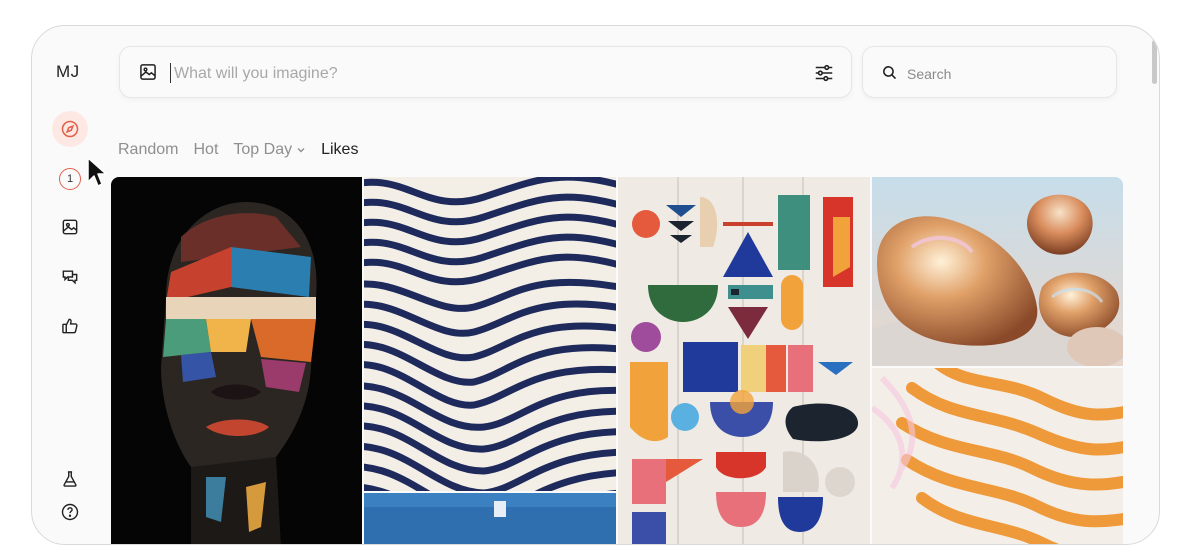 The height and width of the screenshot is (545, 1190). Describe the element at coordinates (1154, 62) in the screenshot. I see `scrollbar-thumb` at that location.